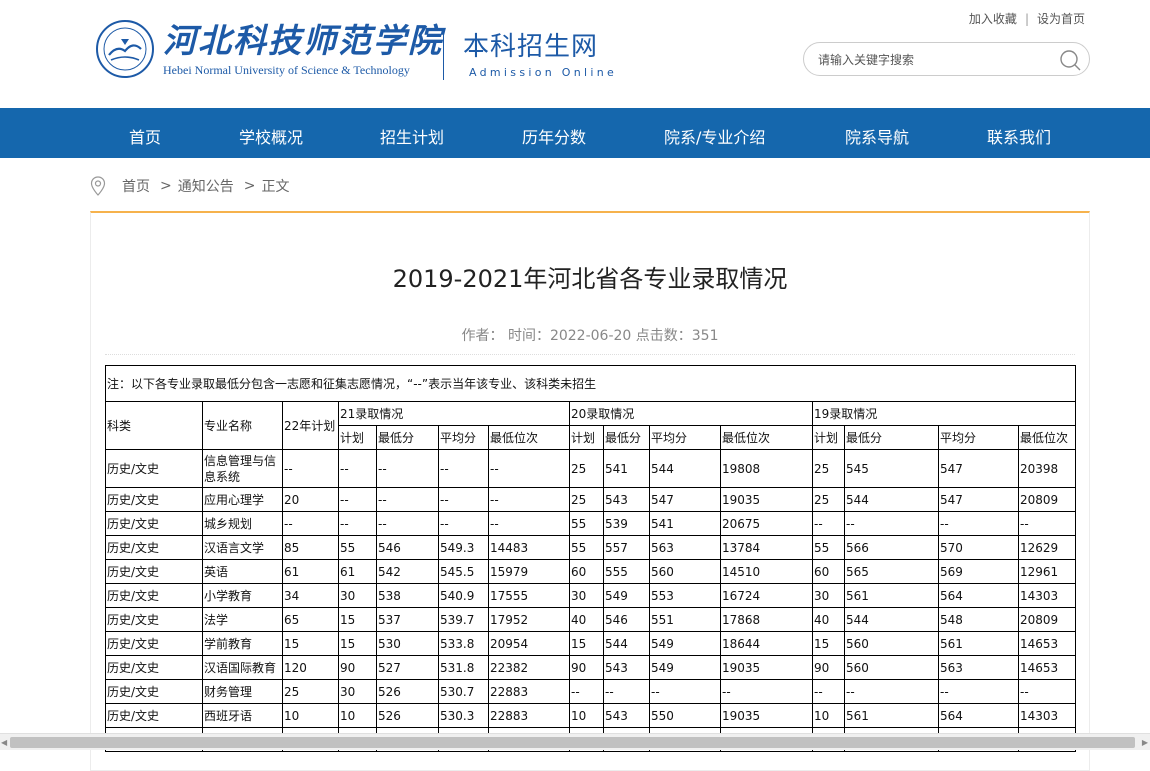 This screenshot has height=771, width=1150. What do you see at coordinates (993, 18) in the screenshot?
I see `add-bookmark-link: 加入收藏` at bounding box center [993, 18].